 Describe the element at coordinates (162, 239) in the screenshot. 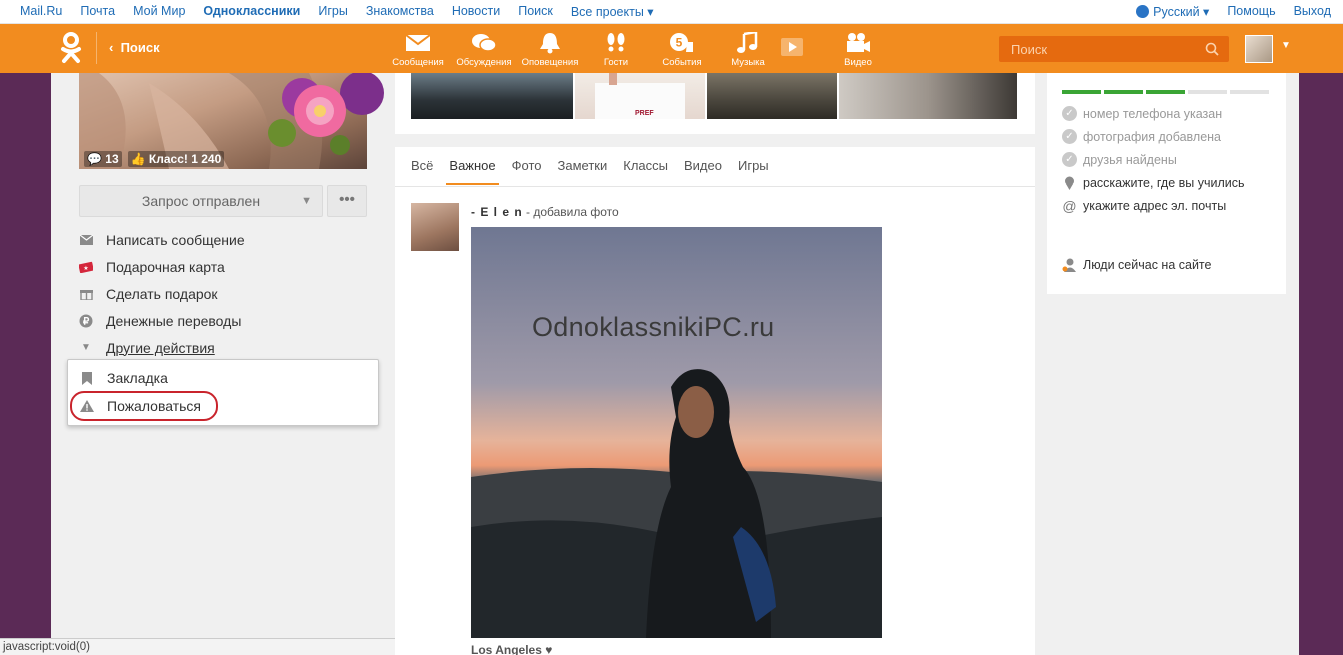

I see `action-write-message: Написать сообщение` at that location.